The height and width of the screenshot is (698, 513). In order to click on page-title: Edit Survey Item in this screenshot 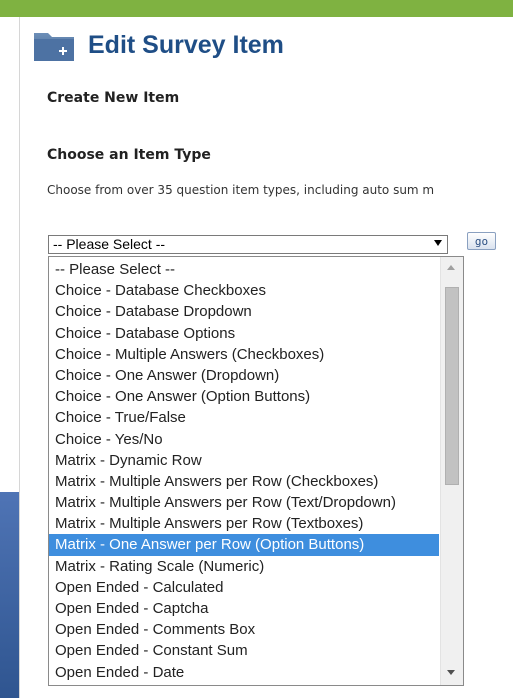, I will do `click(186, 44)`.